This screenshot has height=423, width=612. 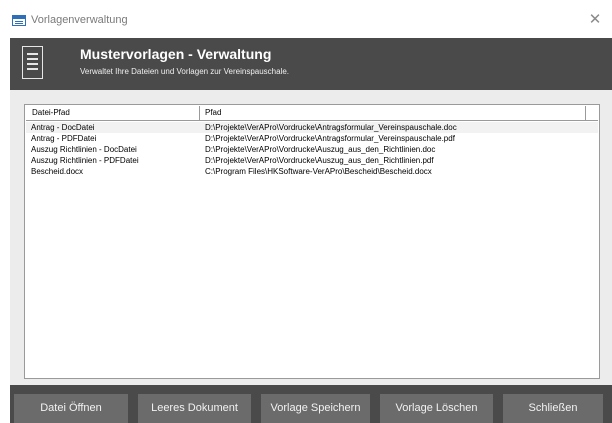 I want to click on document-icon, so click(x=32, y=62).